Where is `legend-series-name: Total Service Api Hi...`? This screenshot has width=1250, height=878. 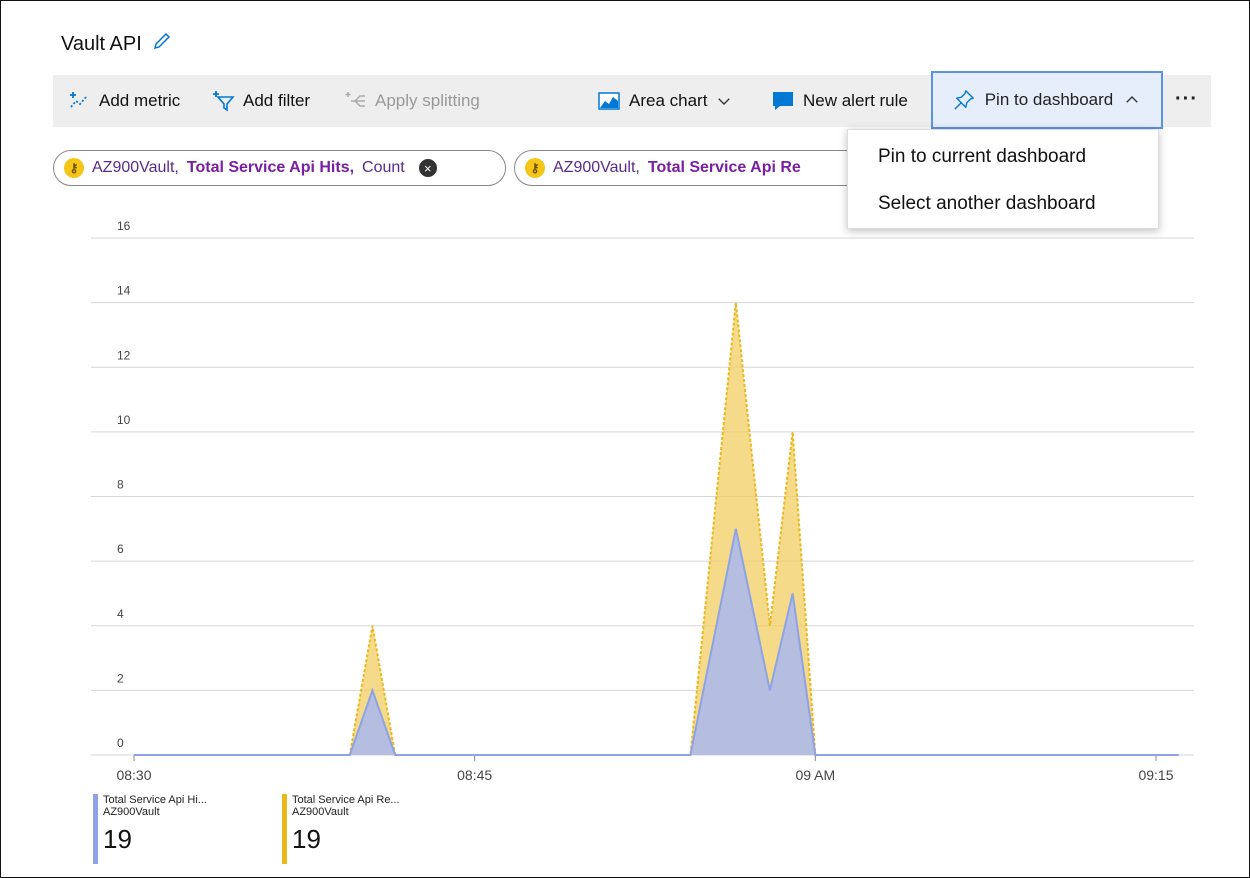
legend-series-name: Total Service Api Hi... is located at coordinates (155, 800).